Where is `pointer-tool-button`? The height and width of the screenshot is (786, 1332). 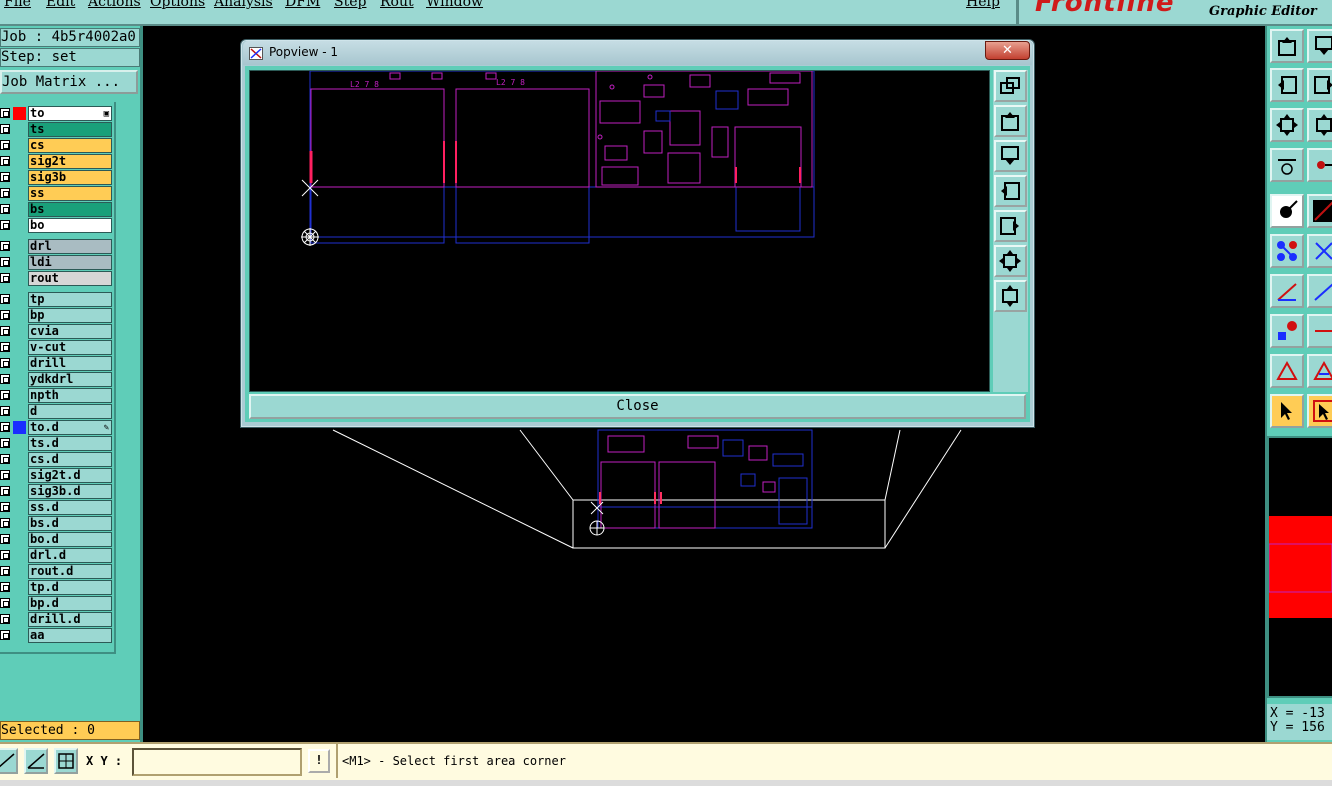 pointer-tool-button is located at coordinates (1287, 411).